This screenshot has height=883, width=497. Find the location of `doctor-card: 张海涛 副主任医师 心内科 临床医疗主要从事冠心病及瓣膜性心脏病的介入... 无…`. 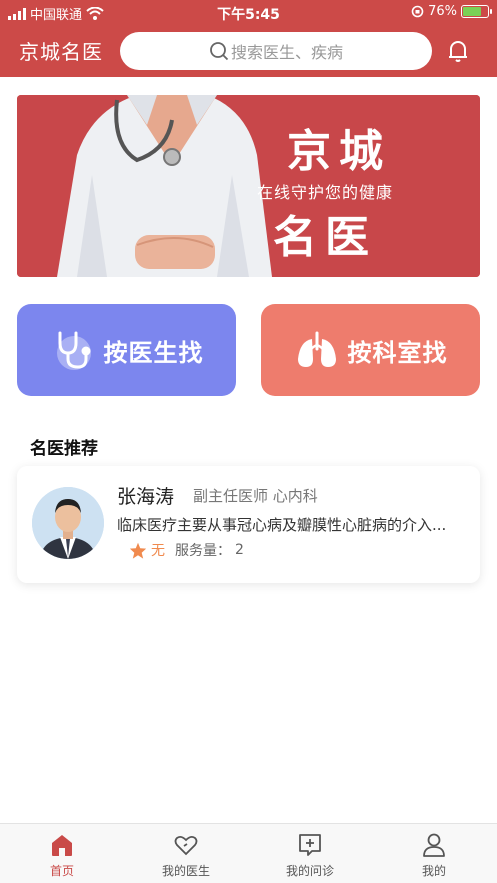

doctor-card: 张海涛 副主任医师 心内科 临床医疗主要从事冠心病及瓣膜性心脏病的介入... 无… is located at coordinates (248, 524).